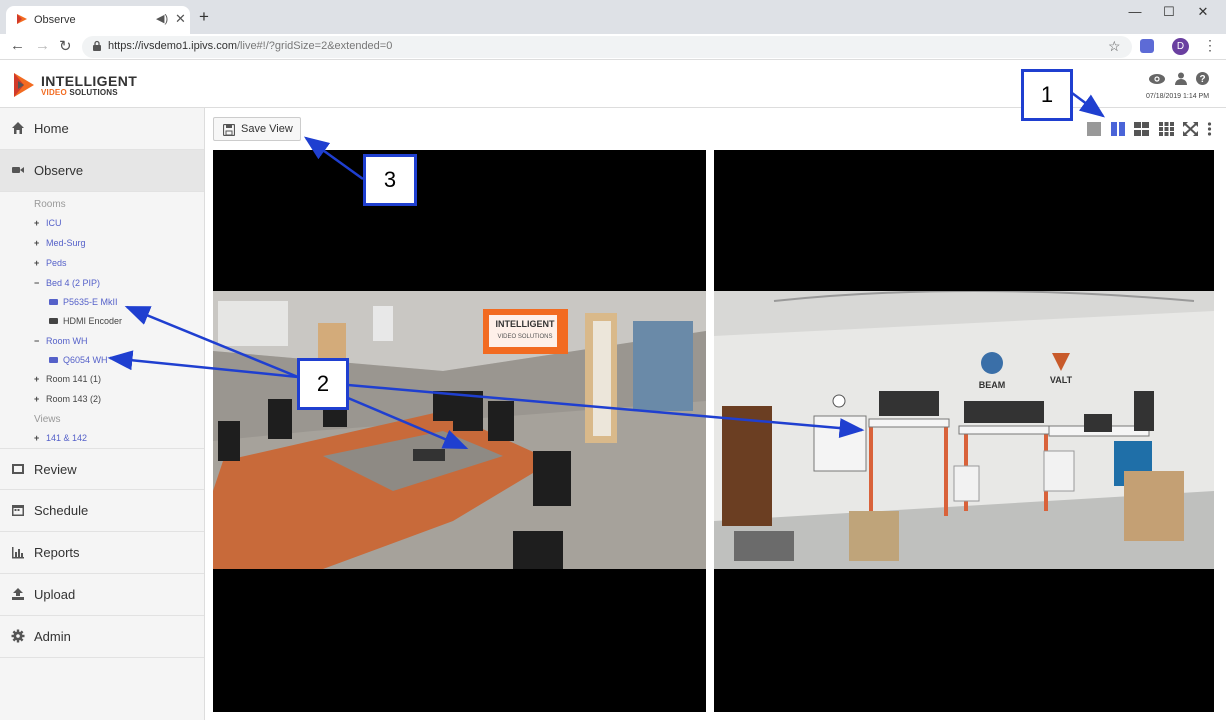  I want to click on callout-2-arrow-b, so click(203, 364).